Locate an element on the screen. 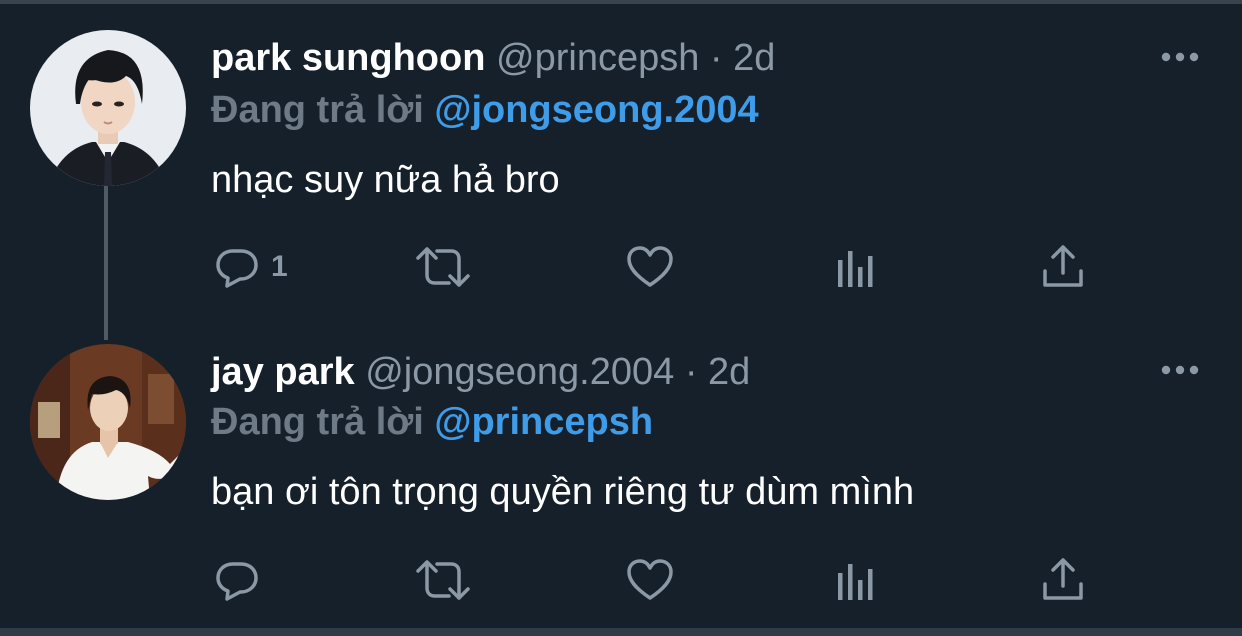 Image resolution: width=1242 pixels, height=636 pixels. replying-to-mention: @jongseong.2004 is located at coordinates (596, 110).